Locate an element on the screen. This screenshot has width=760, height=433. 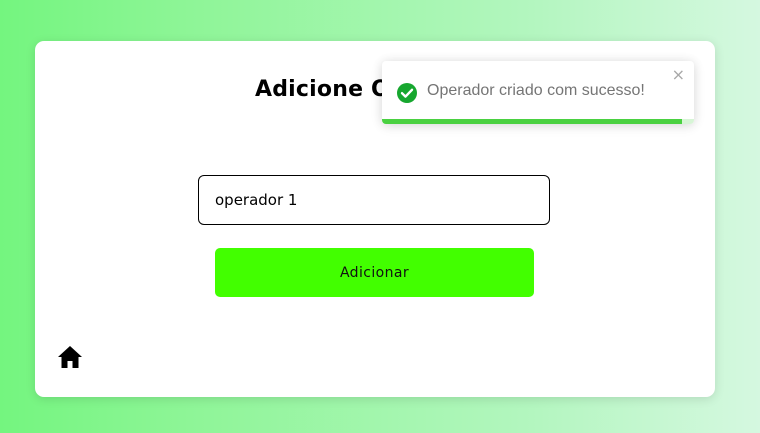
add-button: Adicionar is located at coordinates (374, 272).